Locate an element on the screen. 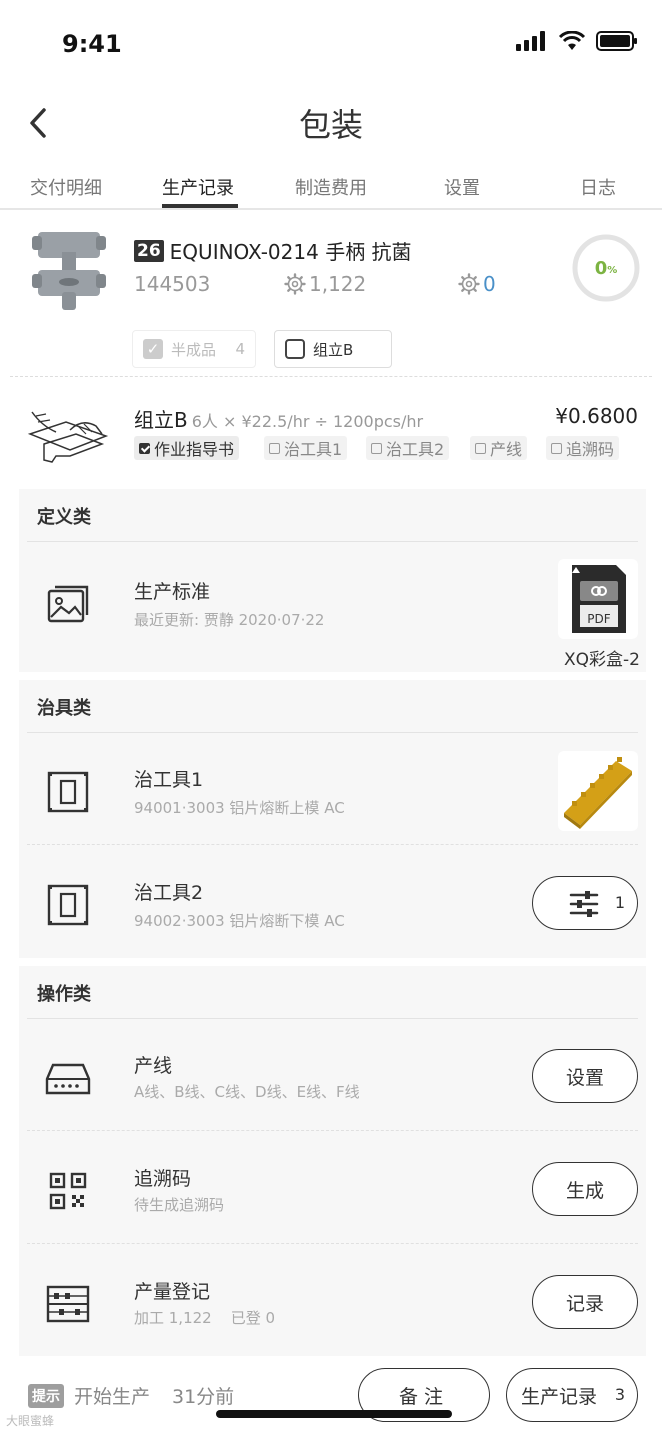 The image size is (662, 1434). product-quantity-second: 0 is located at coordinates (477, 284).